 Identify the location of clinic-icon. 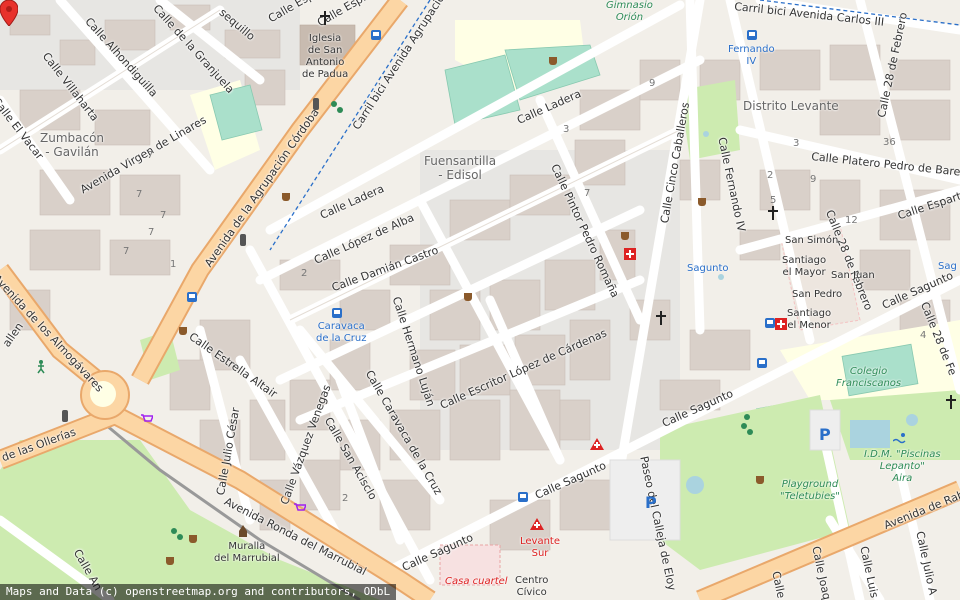
(537, 524).